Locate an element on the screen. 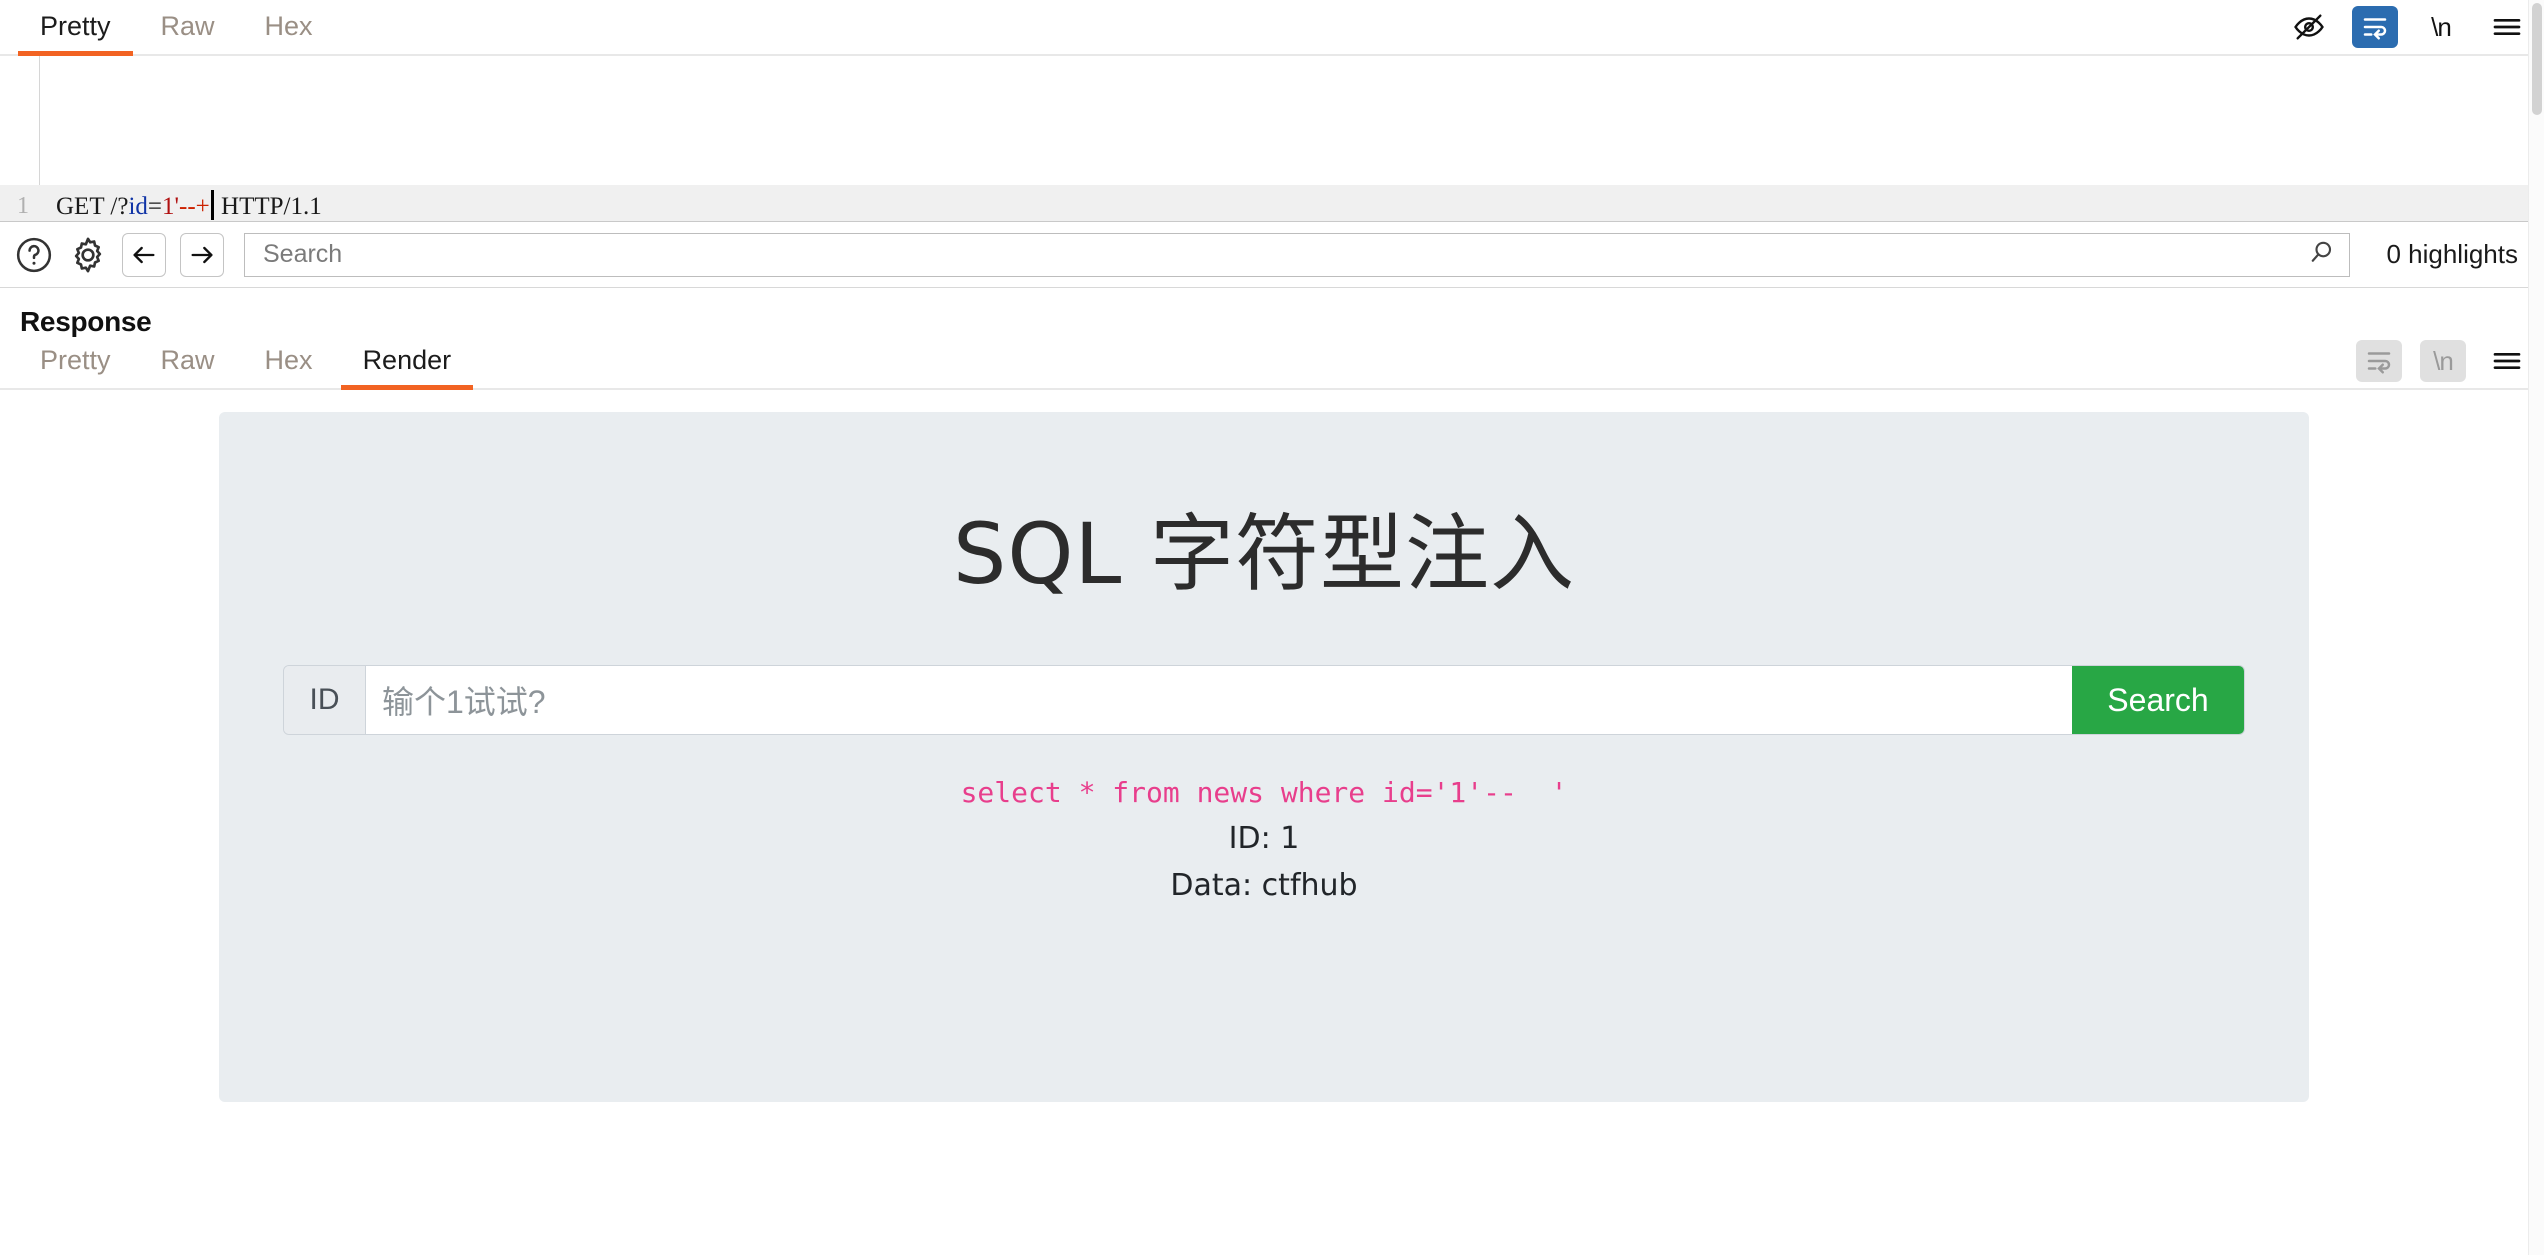  response-tab-render: Render is located at coordinates (407, 364).